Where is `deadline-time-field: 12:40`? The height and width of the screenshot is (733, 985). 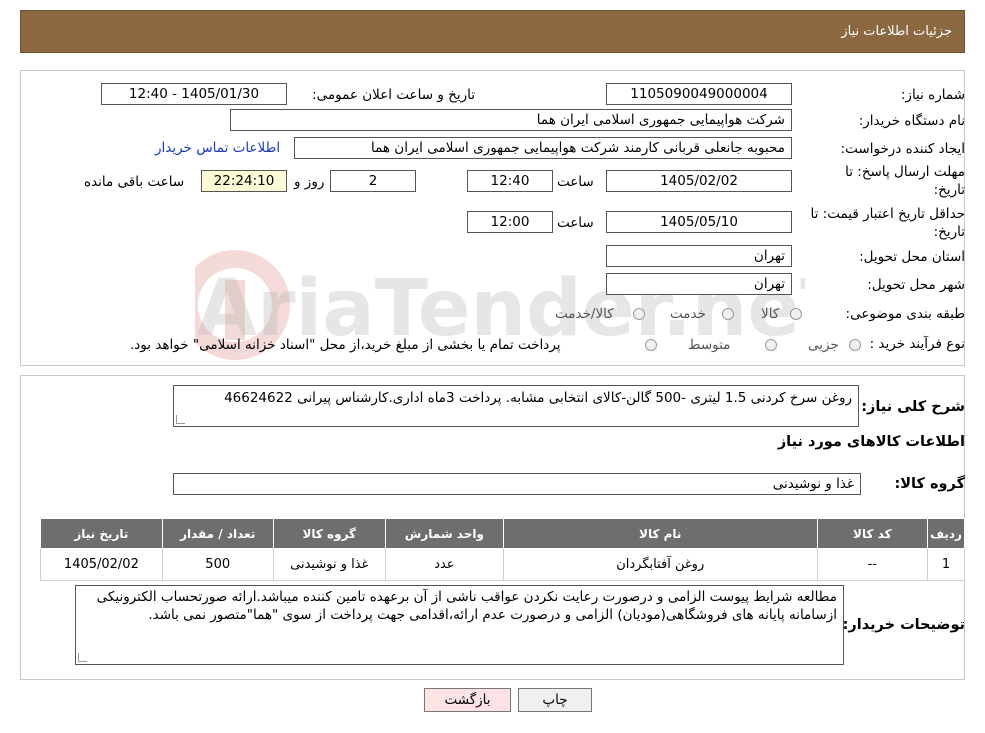
deadline-time-field: 12:40 is located at coordinates (510, 181).